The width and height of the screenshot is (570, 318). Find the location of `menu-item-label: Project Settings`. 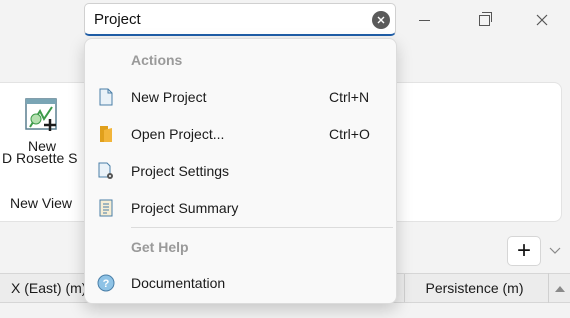

menu-item-label: Project Settings is located at coordinates (180, 171).